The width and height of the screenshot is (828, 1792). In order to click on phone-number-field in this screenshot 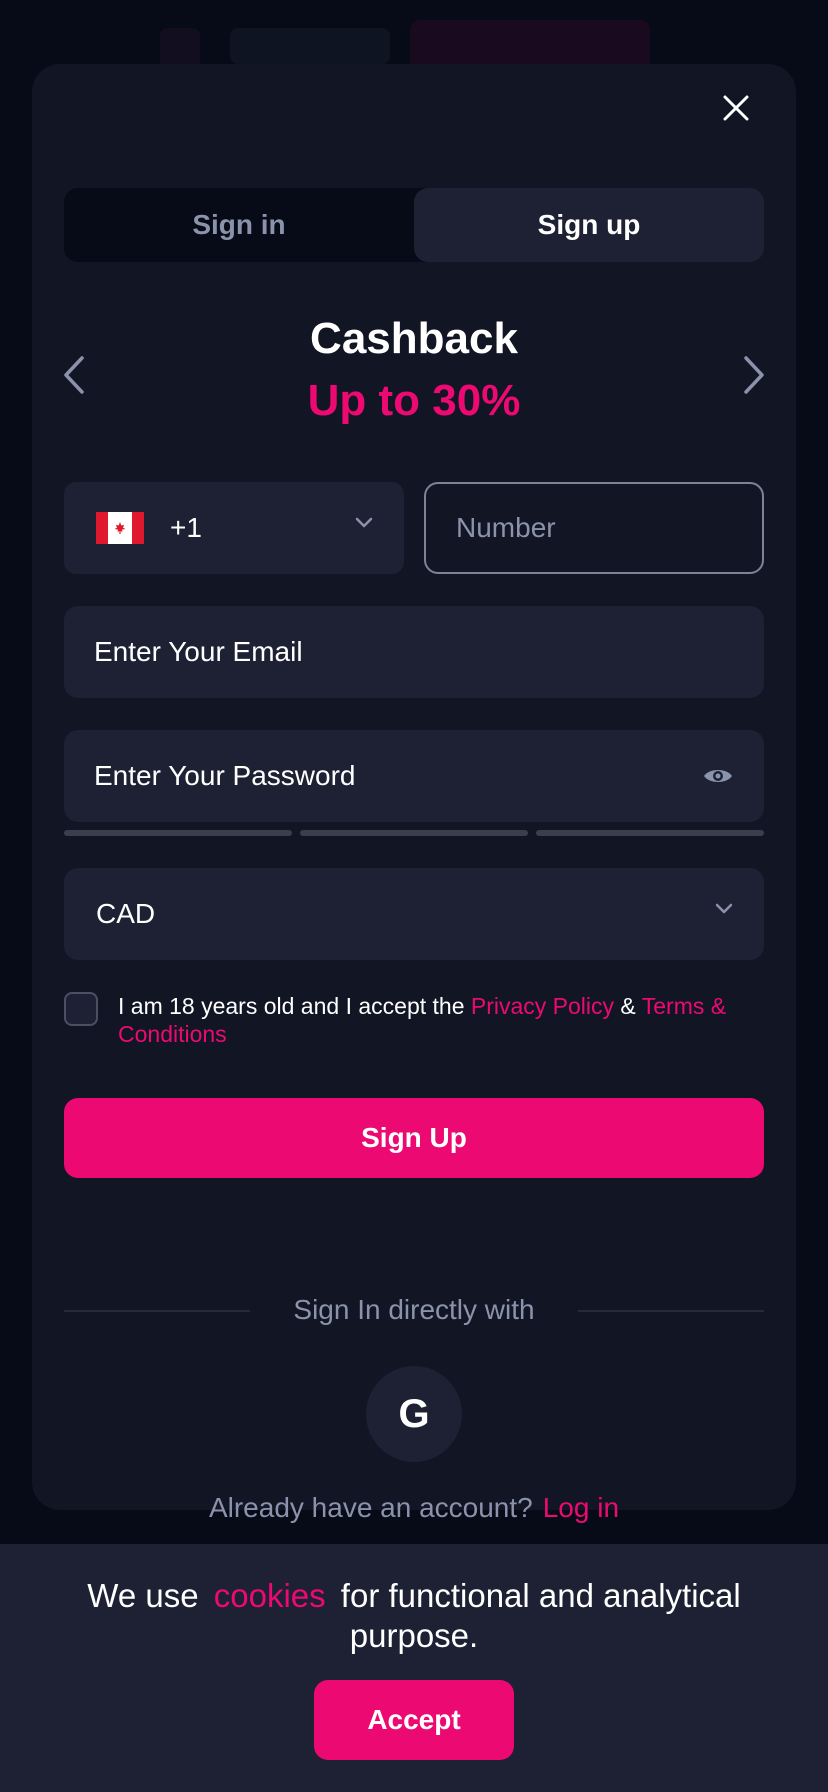, I will do `click(594, 528)`.